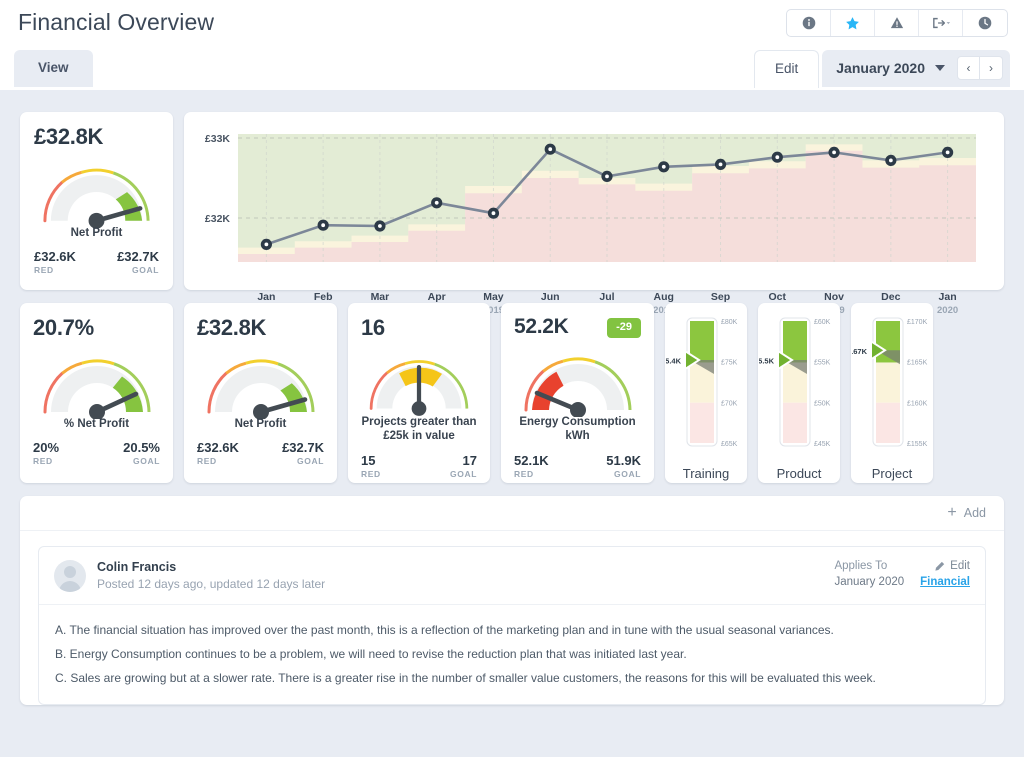  I want to click on kpi-red: 20% RED, so click(46, 453).